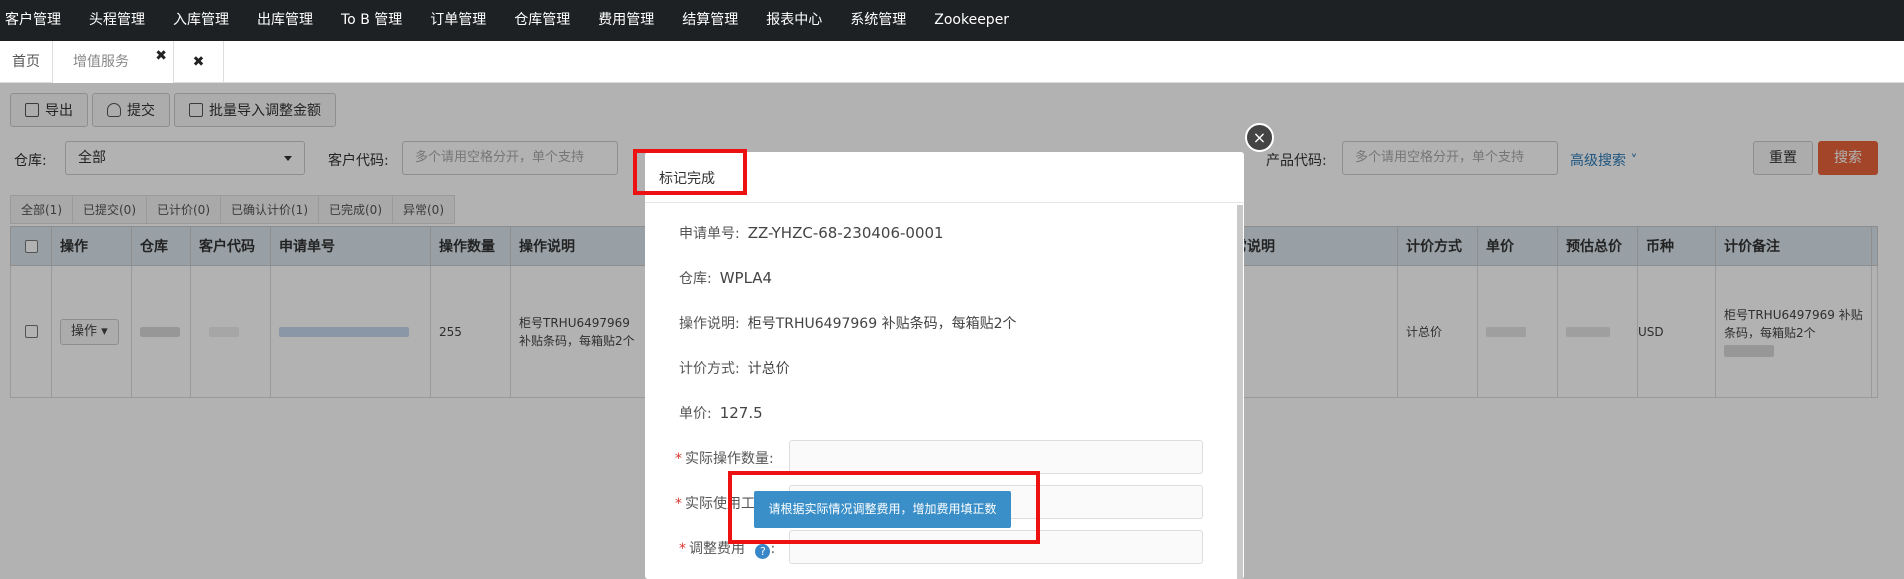 The width and height of the screenshot is (1904, 579). What do you see at coordinates (285, 20) in the screenshot?
I see `nav-item-outbound: 出库管理` at bounding box center [285, 20].